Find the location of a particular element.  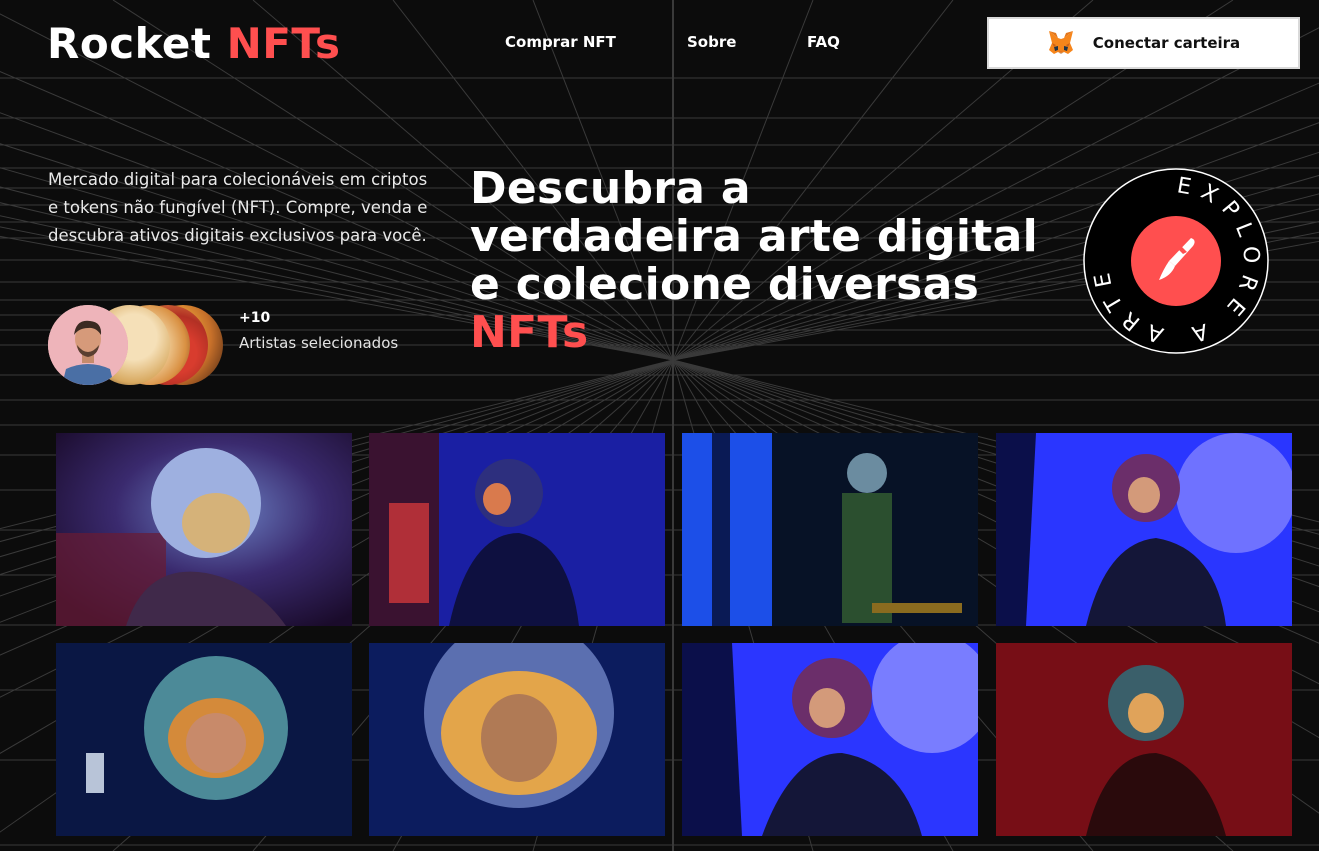

connect-wallet-button: Conectar carteira is located at coordinates (1143, 43).